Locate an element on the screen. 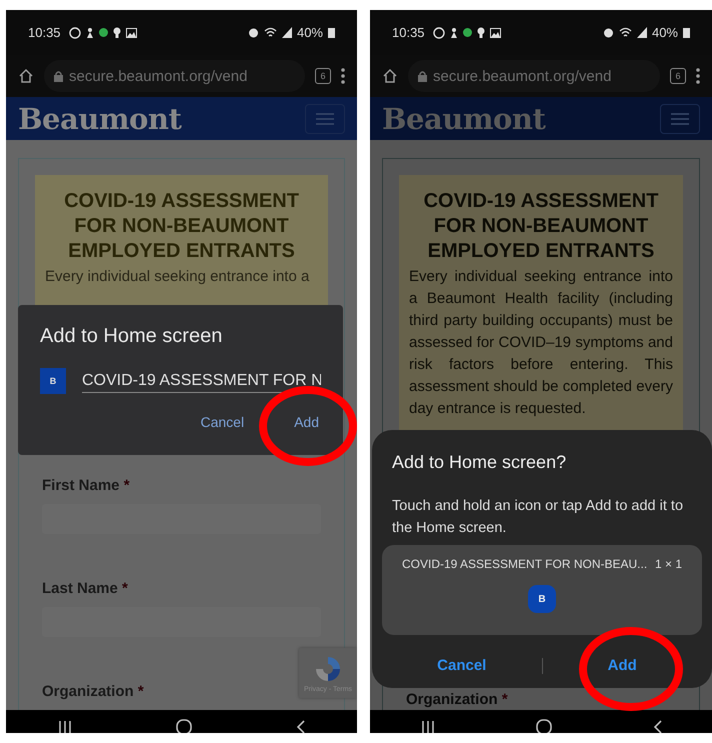 This screenshot has width=712, height=743. field-label: First Name * is located at coordinates (86, 485).